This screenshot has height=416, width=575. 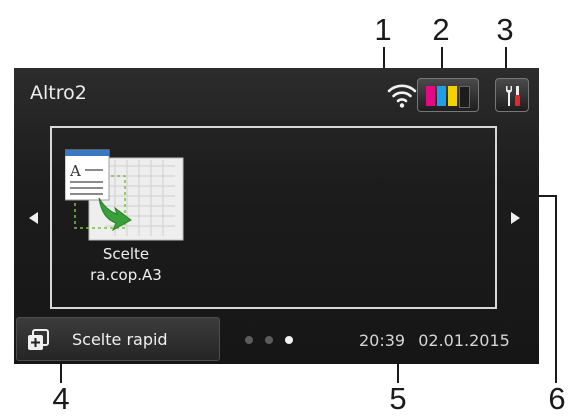 I want to click on callout-2: 2, so click(x=441, y=29).